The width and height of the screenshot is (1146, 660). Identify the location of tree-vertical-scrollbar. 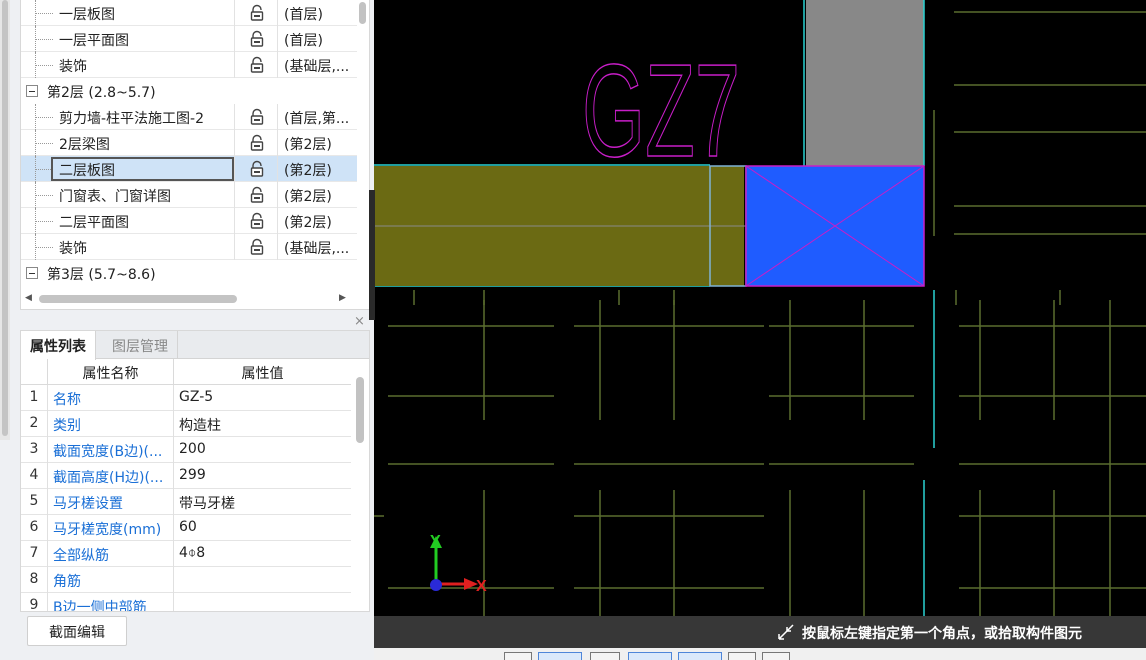
(362, 145).